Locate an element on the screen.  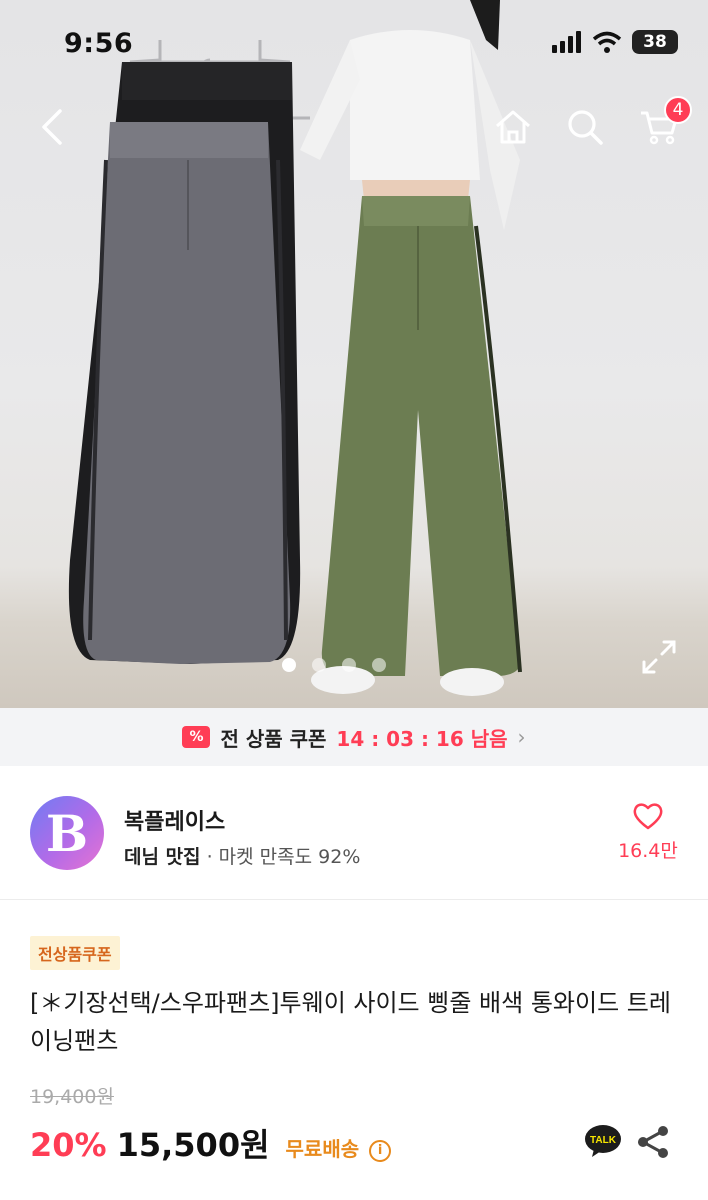
svg-text: TALK is located at coordinates (603, 1140).